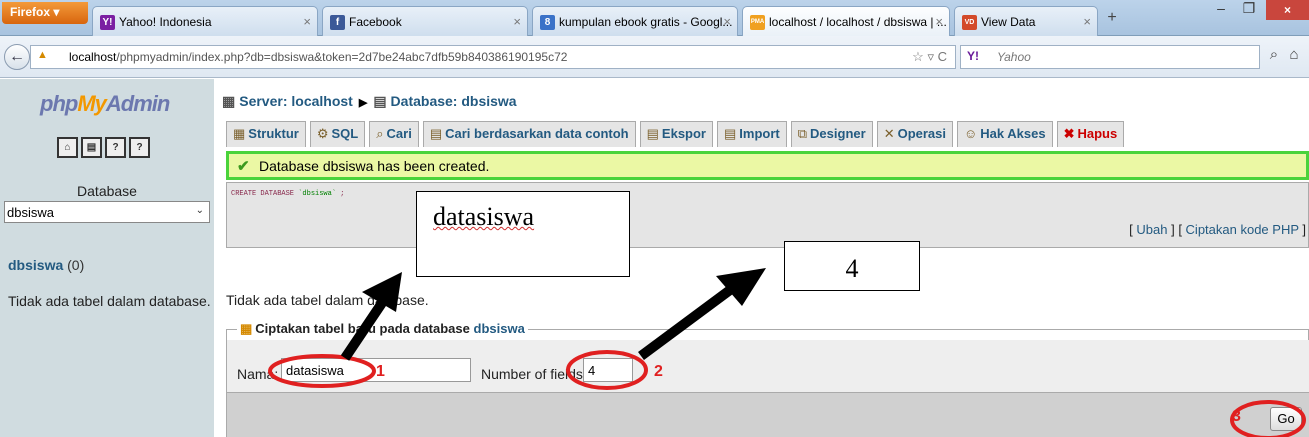  What do you see at coordinates (76, 265) in the screenshot?
I see `db-table-count: (0)` at bounding box center [76, 265].